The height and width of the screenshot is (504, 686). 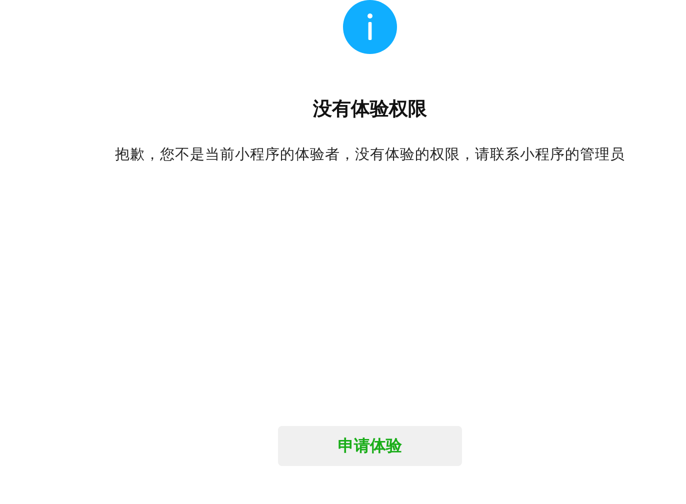 What do you see at coordinates (370, 109) in the screenshot?
I see `page-title: 没有体验权限` at bounding box center [370, 109].